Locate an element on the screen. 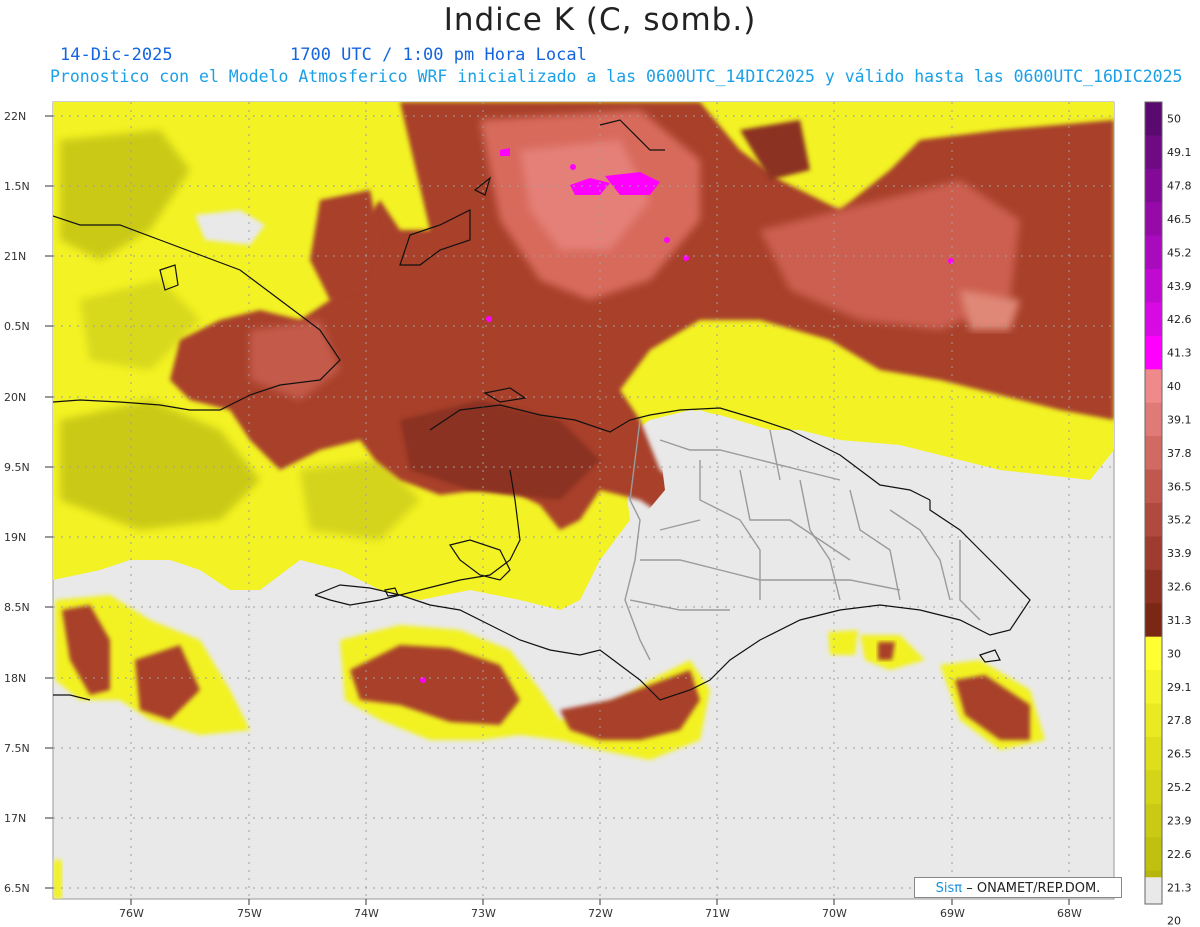 The image size is (1200, 927). lat-label: 20N is located at coordinates (15, 397).